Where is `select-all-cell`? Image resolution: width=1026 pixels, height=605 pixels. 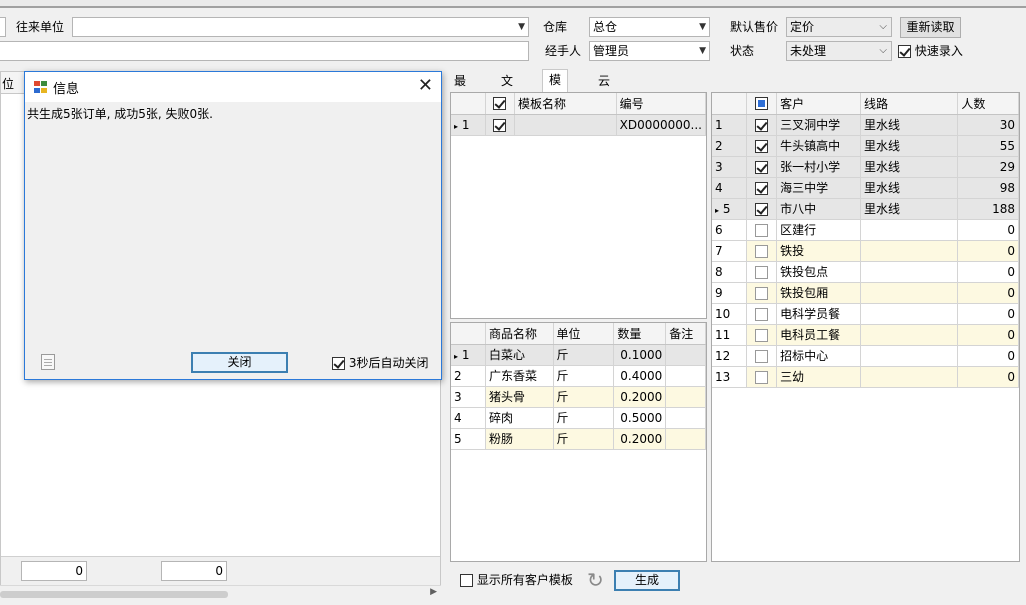
select-all-cell is located at coordinates (500, 104).